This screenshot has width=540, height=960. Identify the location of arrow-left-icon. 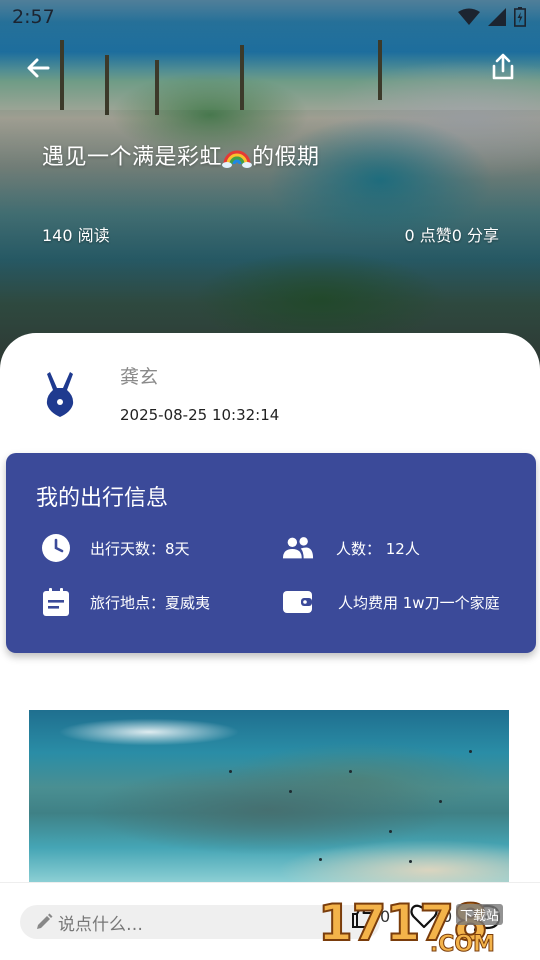
(38, 68).